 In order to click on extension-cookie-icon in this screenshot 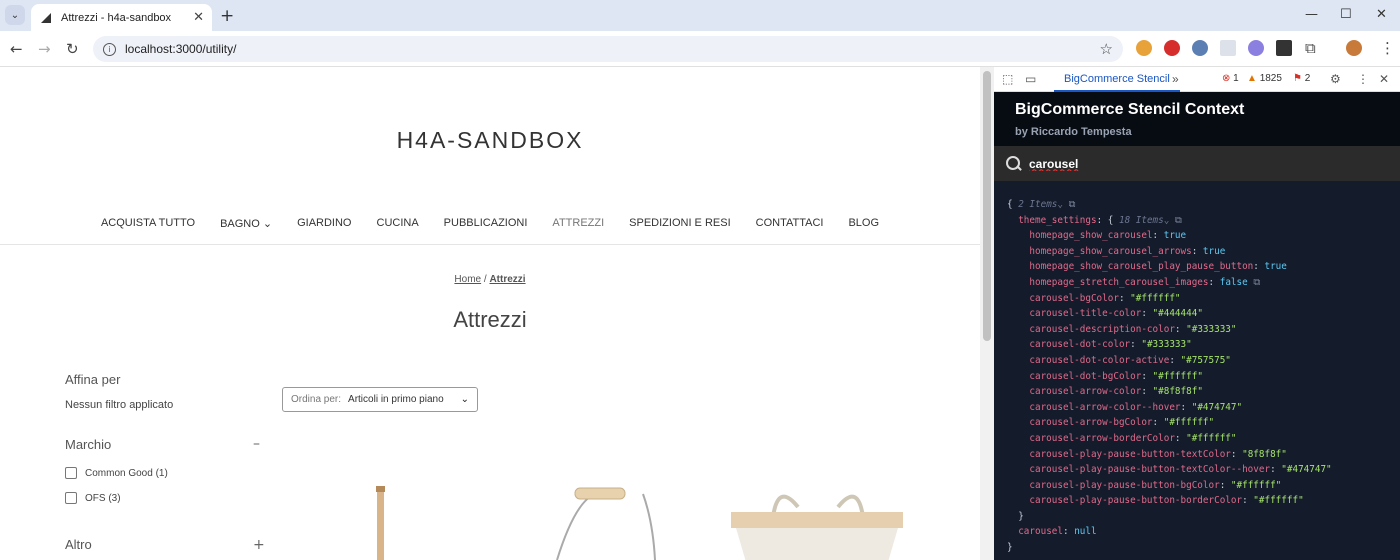, I will do `click(1144, 48)`.